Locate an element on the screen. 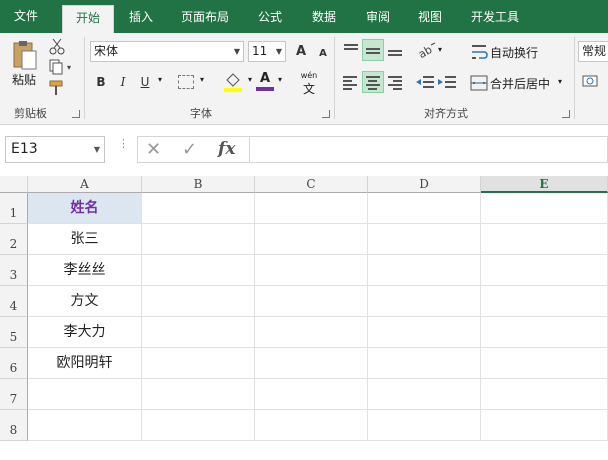 The width and height of the screenshot is (608, 460). increase-indent-button is located at coordinates (447, 82).